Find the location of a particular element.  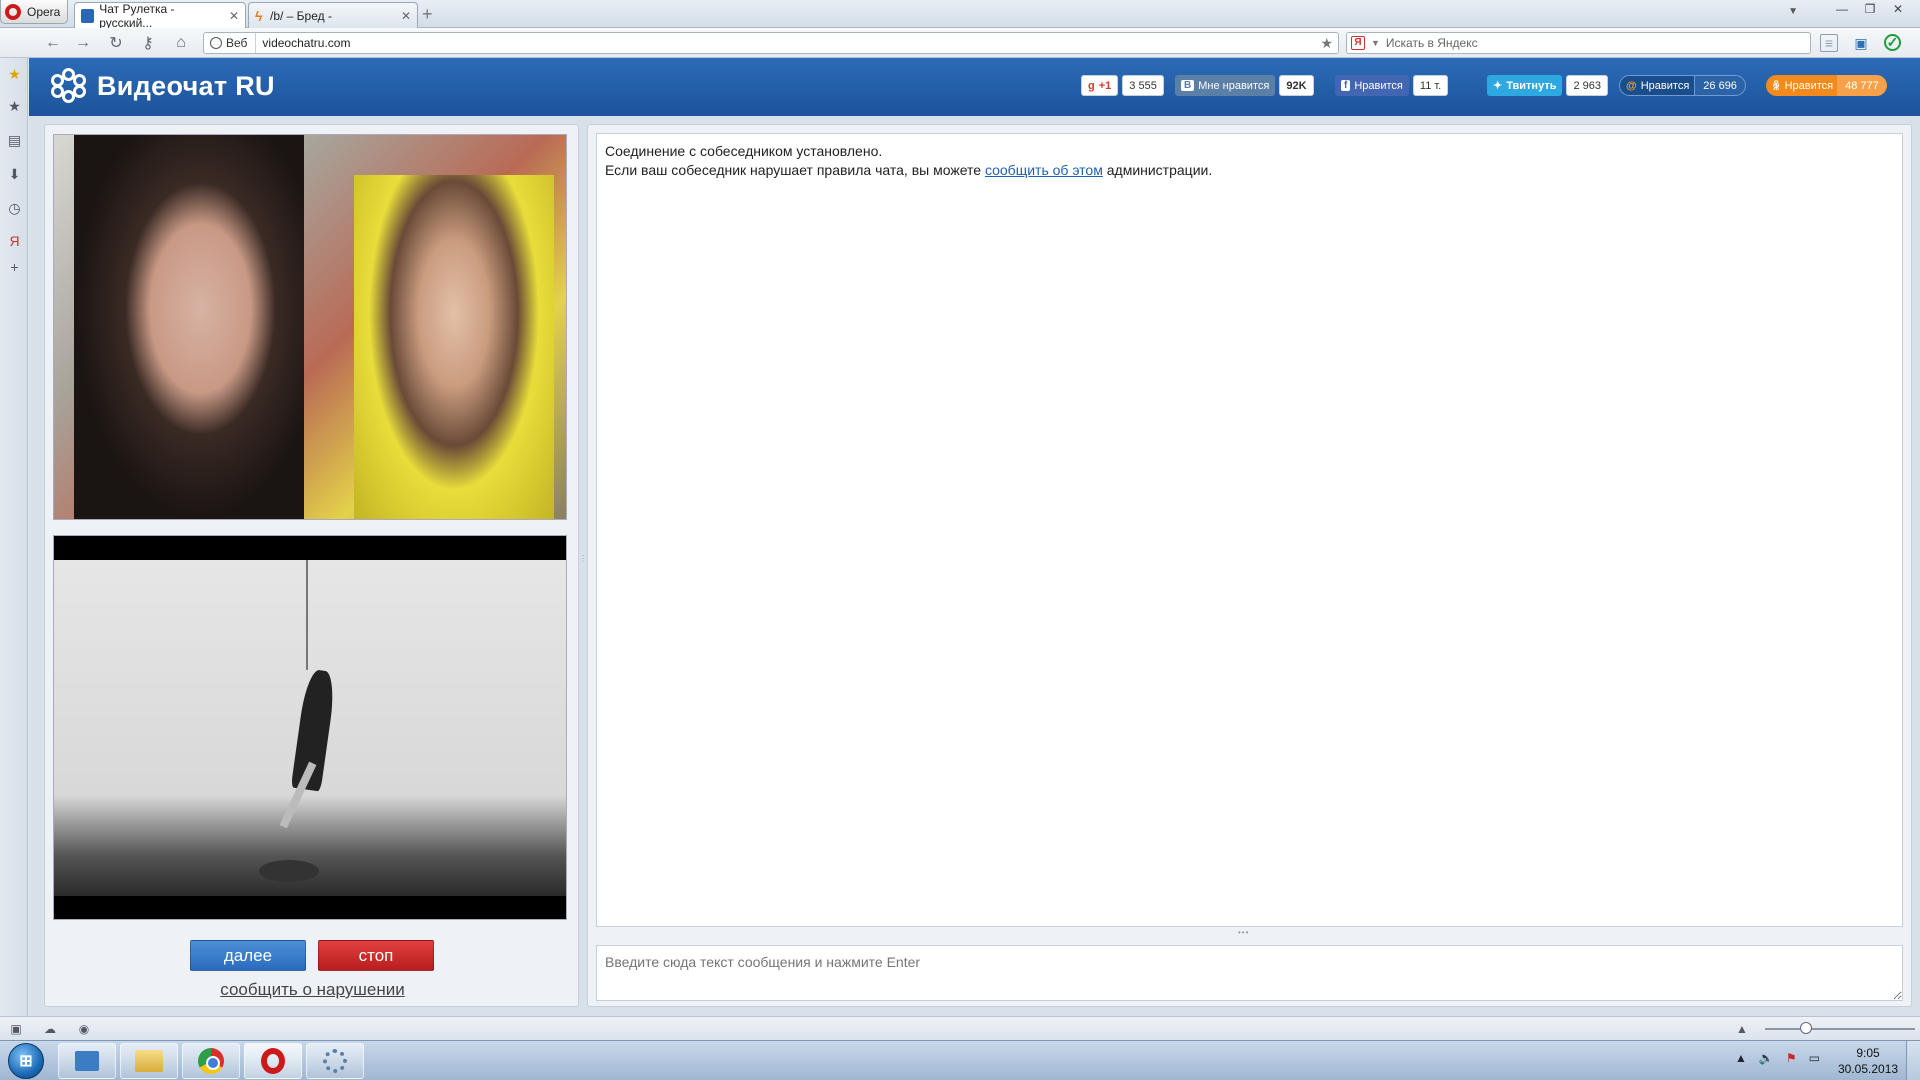

address-field: Веб videochatru.com ★ is located at coordinates (771, 43).